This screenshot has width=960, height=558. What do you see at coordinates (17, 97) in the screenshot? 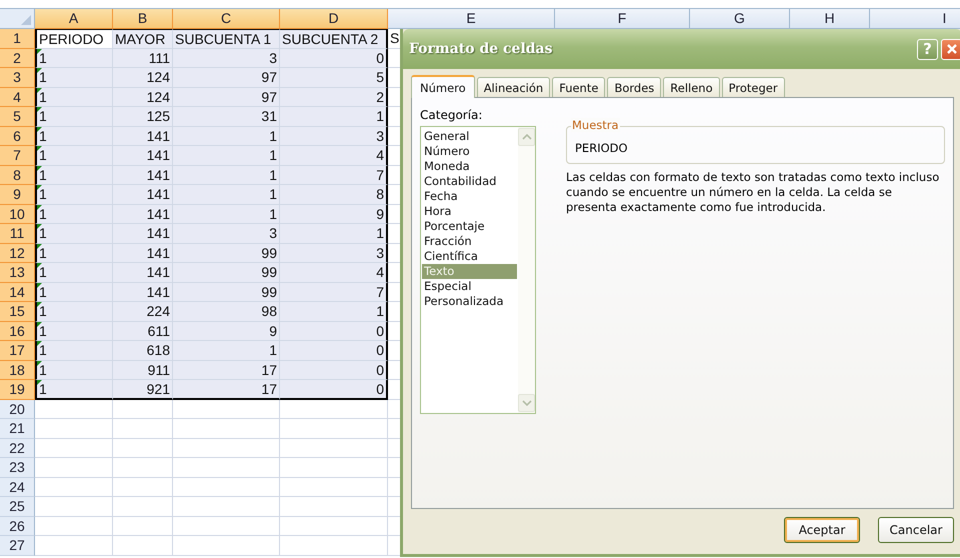
I see `row-header: 4` at bounding box center [17, 97].